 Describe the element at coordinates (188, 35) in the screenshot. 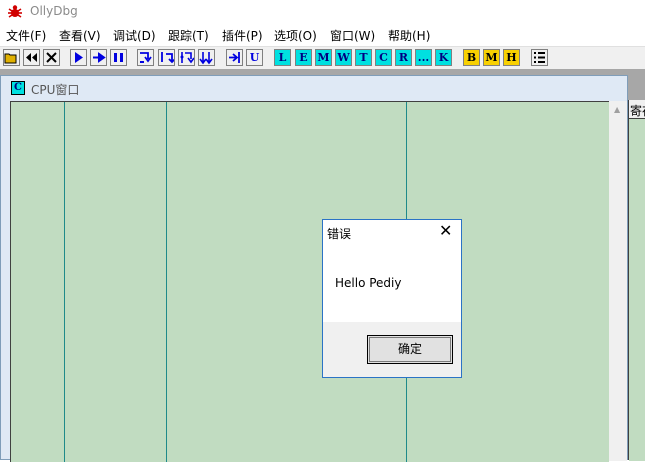

I see `menu-trace: 跟踪(T)` at that location.